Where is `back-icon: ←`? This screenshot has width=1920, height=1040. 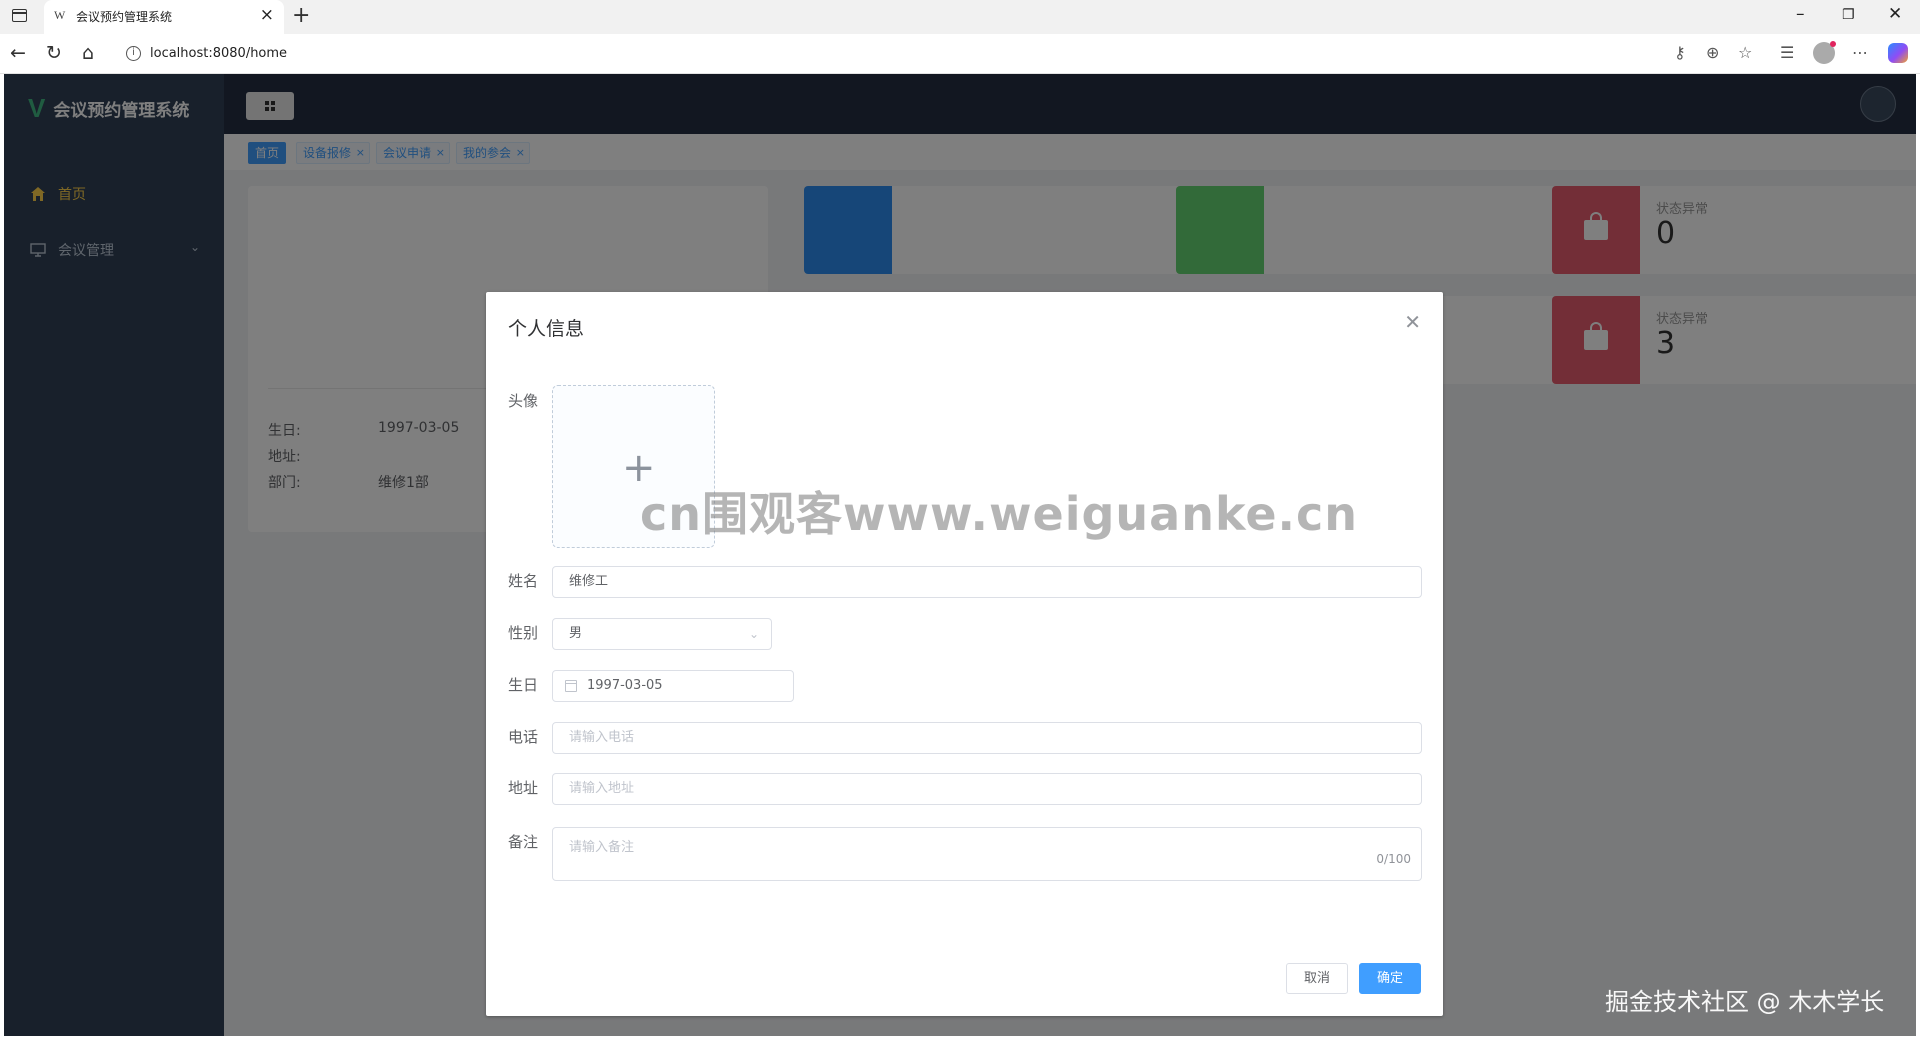
back-icon: ← is located at coordinates (18, 53).